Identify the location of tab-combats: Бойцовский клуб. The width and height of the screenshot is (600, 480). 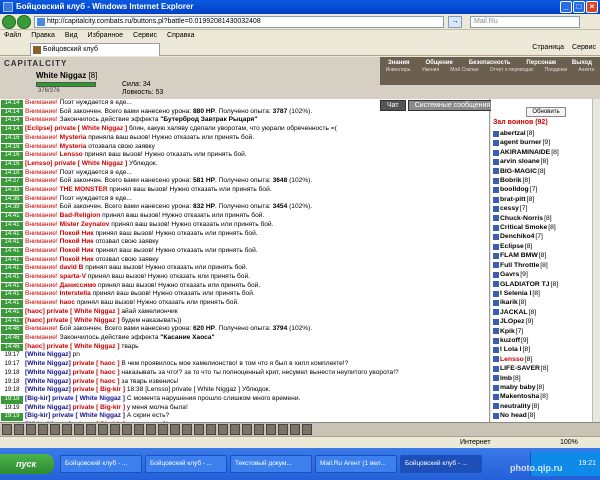
(95, 49).